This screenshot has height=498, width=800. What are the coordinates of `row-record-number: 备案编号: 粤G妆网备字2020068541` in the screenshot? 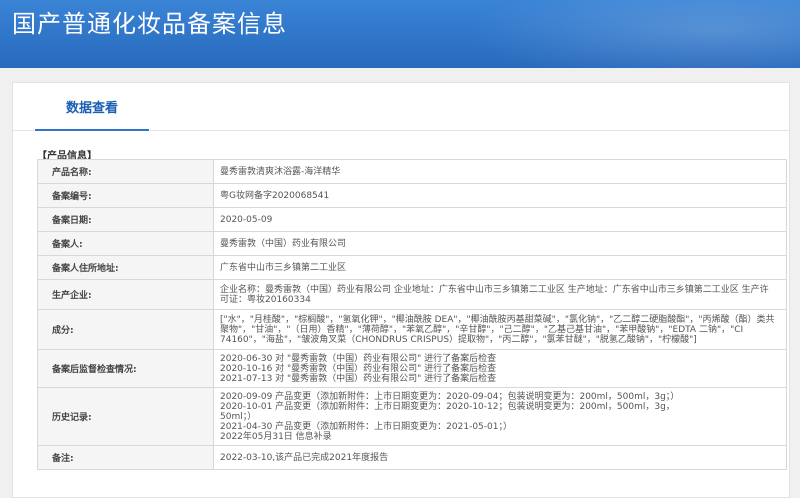 It's located at (412, 195).